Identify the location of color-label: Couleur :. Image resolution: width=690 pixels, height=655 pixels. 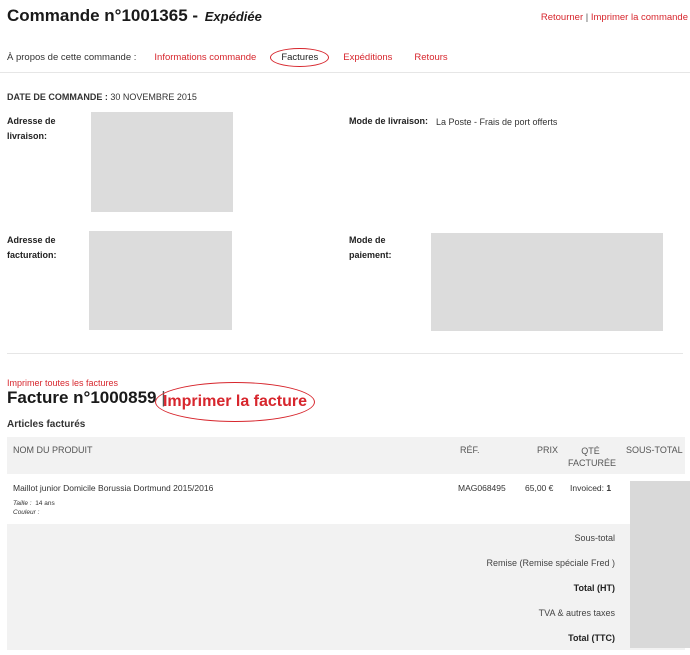
(26, 512).